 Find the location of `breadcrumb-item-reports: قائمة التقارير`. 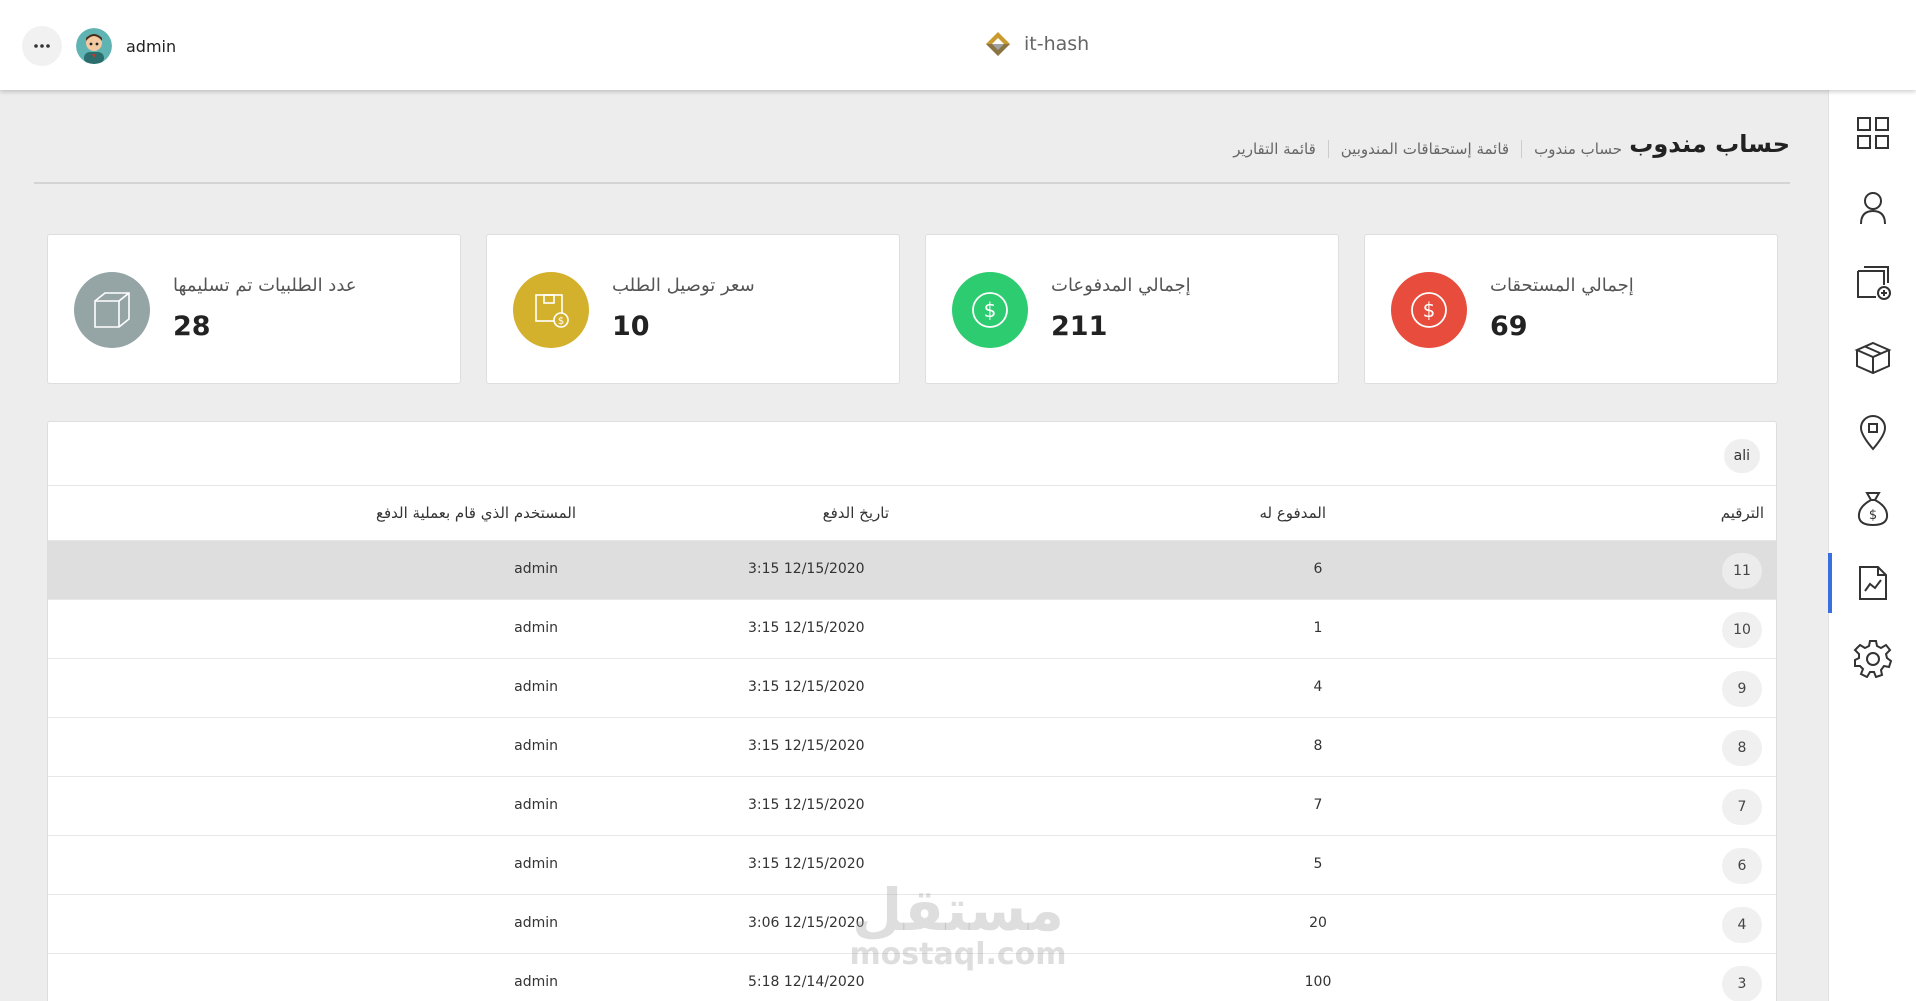

breadcrumb-item-reports: قائمة التقارير is located at coordinates (1274, 149).